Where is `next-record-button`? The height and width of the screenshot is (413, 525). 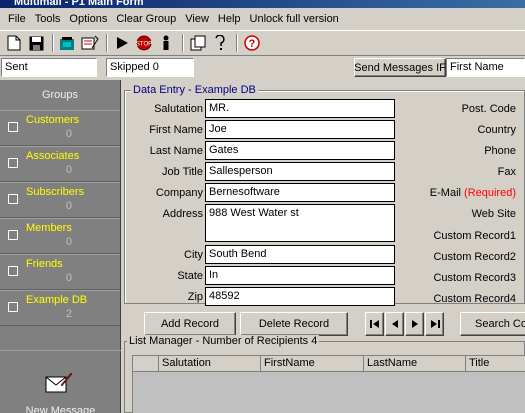 next-record-button is located at coordinates (414, 324).